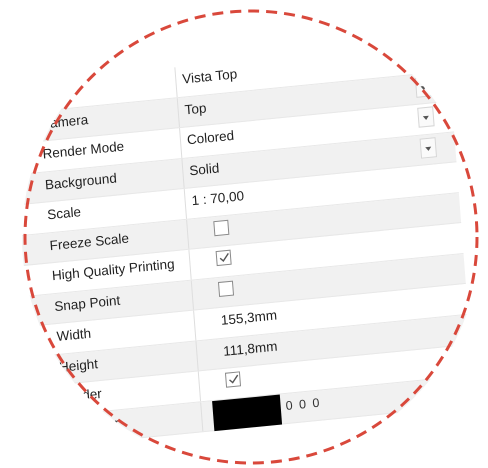  Describe the element at coordinates (303, 404) in the screenshot. I see `border-color-value: 0 0 0` at that location.